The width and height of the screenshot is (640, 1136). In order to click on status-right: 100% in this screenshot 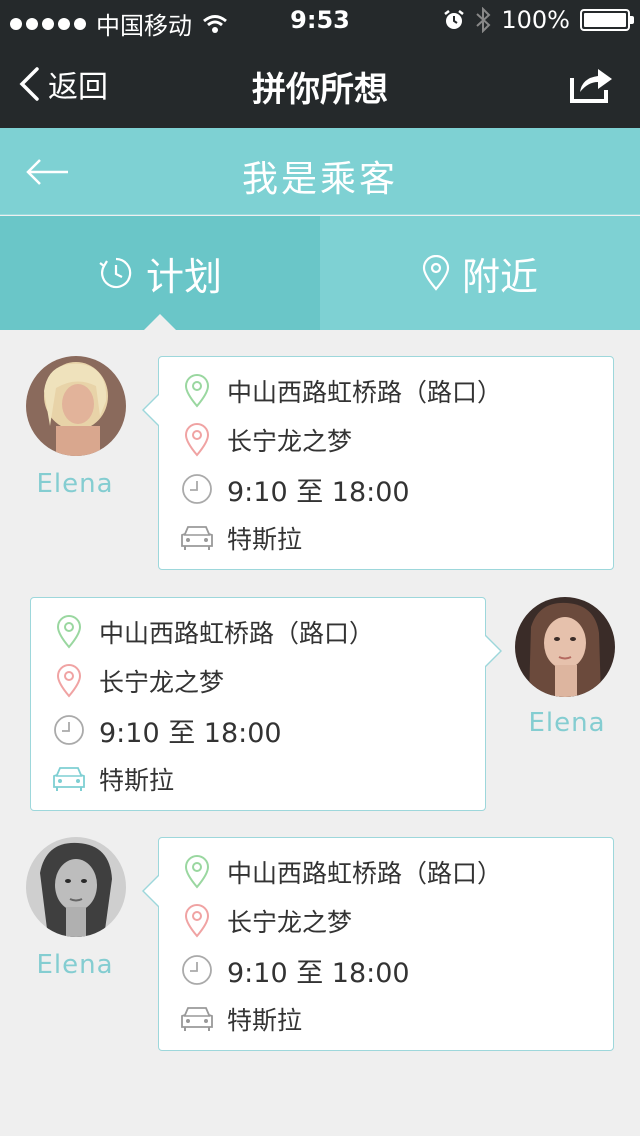, I will do `click(538, 20)`.